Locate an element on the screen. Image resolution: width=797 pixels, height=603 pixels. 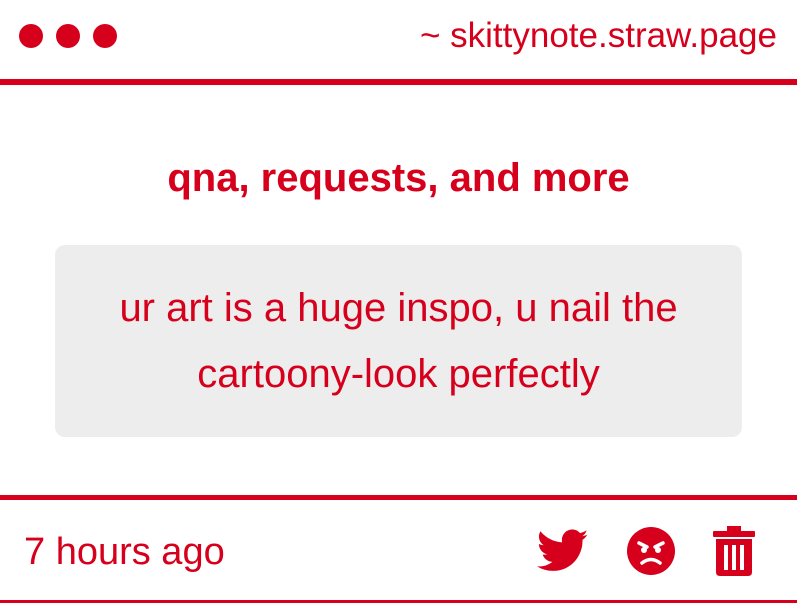
window-titlebar: ~ skittynote.straw.page is located at coordinates (398, 40).